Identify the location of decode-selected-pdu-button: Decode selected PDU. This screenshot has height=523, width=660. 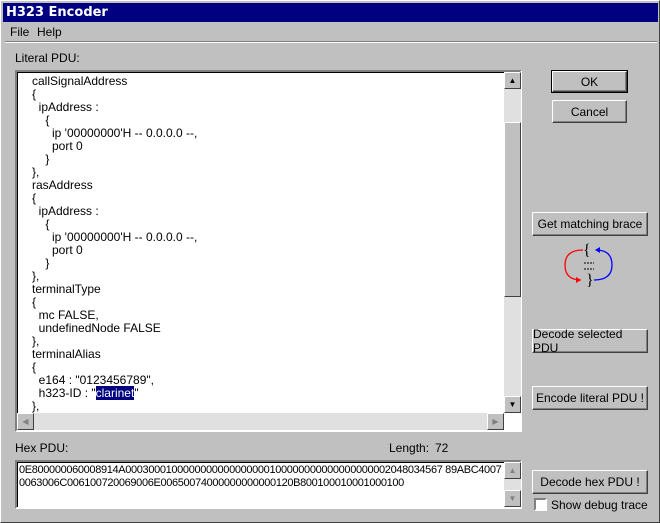
(590, 341).